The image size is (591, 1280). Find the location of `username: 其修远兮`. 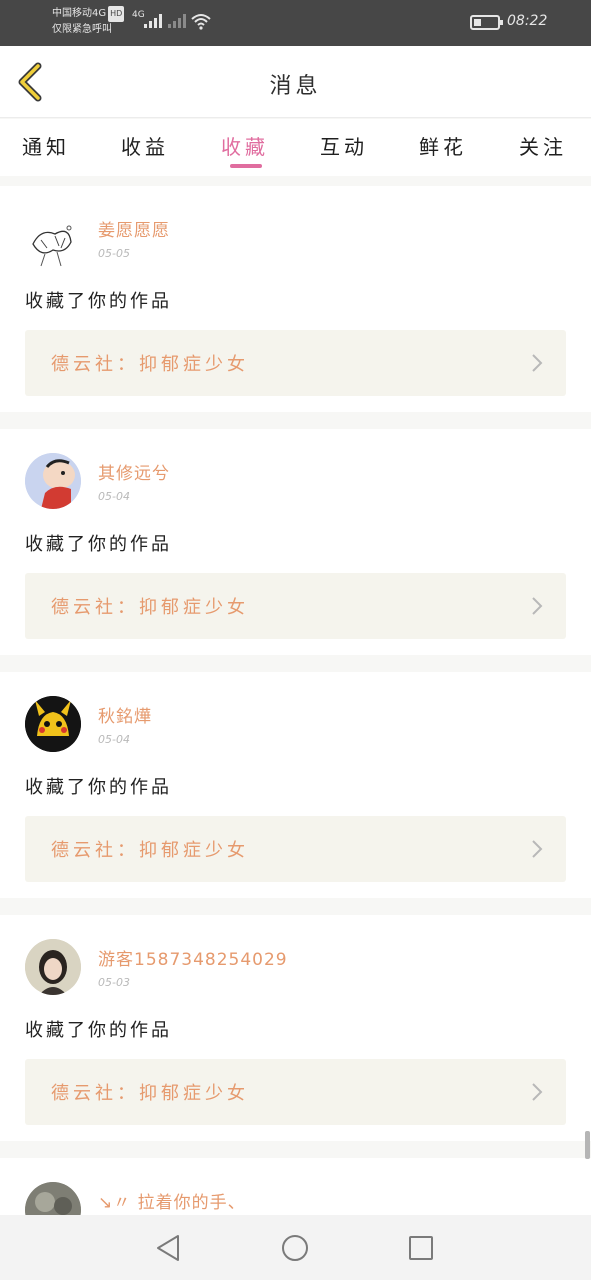

username: 其修远兮 is located at coordinates (134, 471).